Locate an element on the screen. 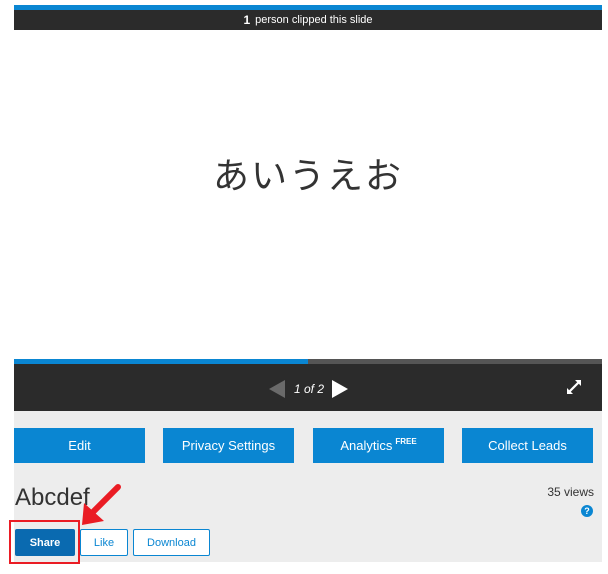 The width and height of the screenshot is (608, 574). clip-count: 1 is located at coordinates (247, 20).